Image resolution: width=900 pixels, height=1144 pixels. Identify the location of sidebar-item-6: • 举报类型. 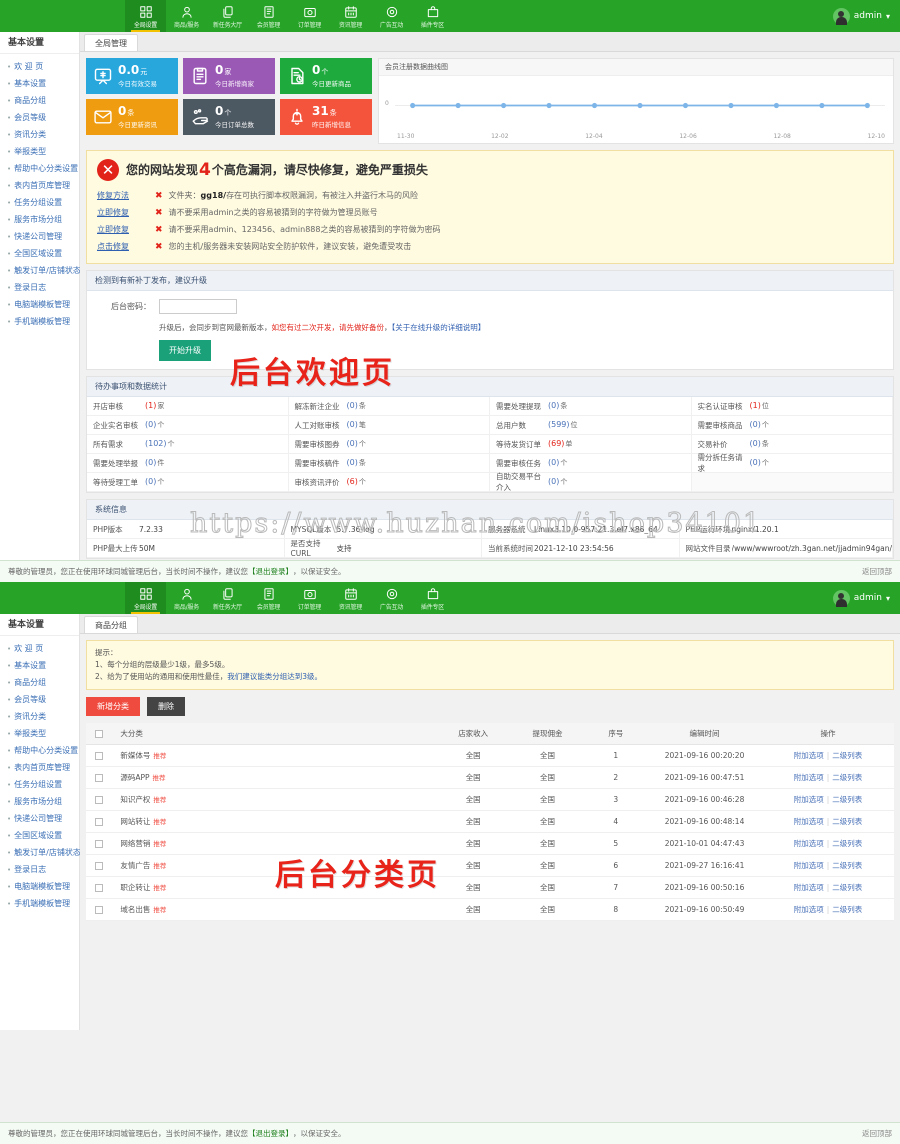
(39, 151).